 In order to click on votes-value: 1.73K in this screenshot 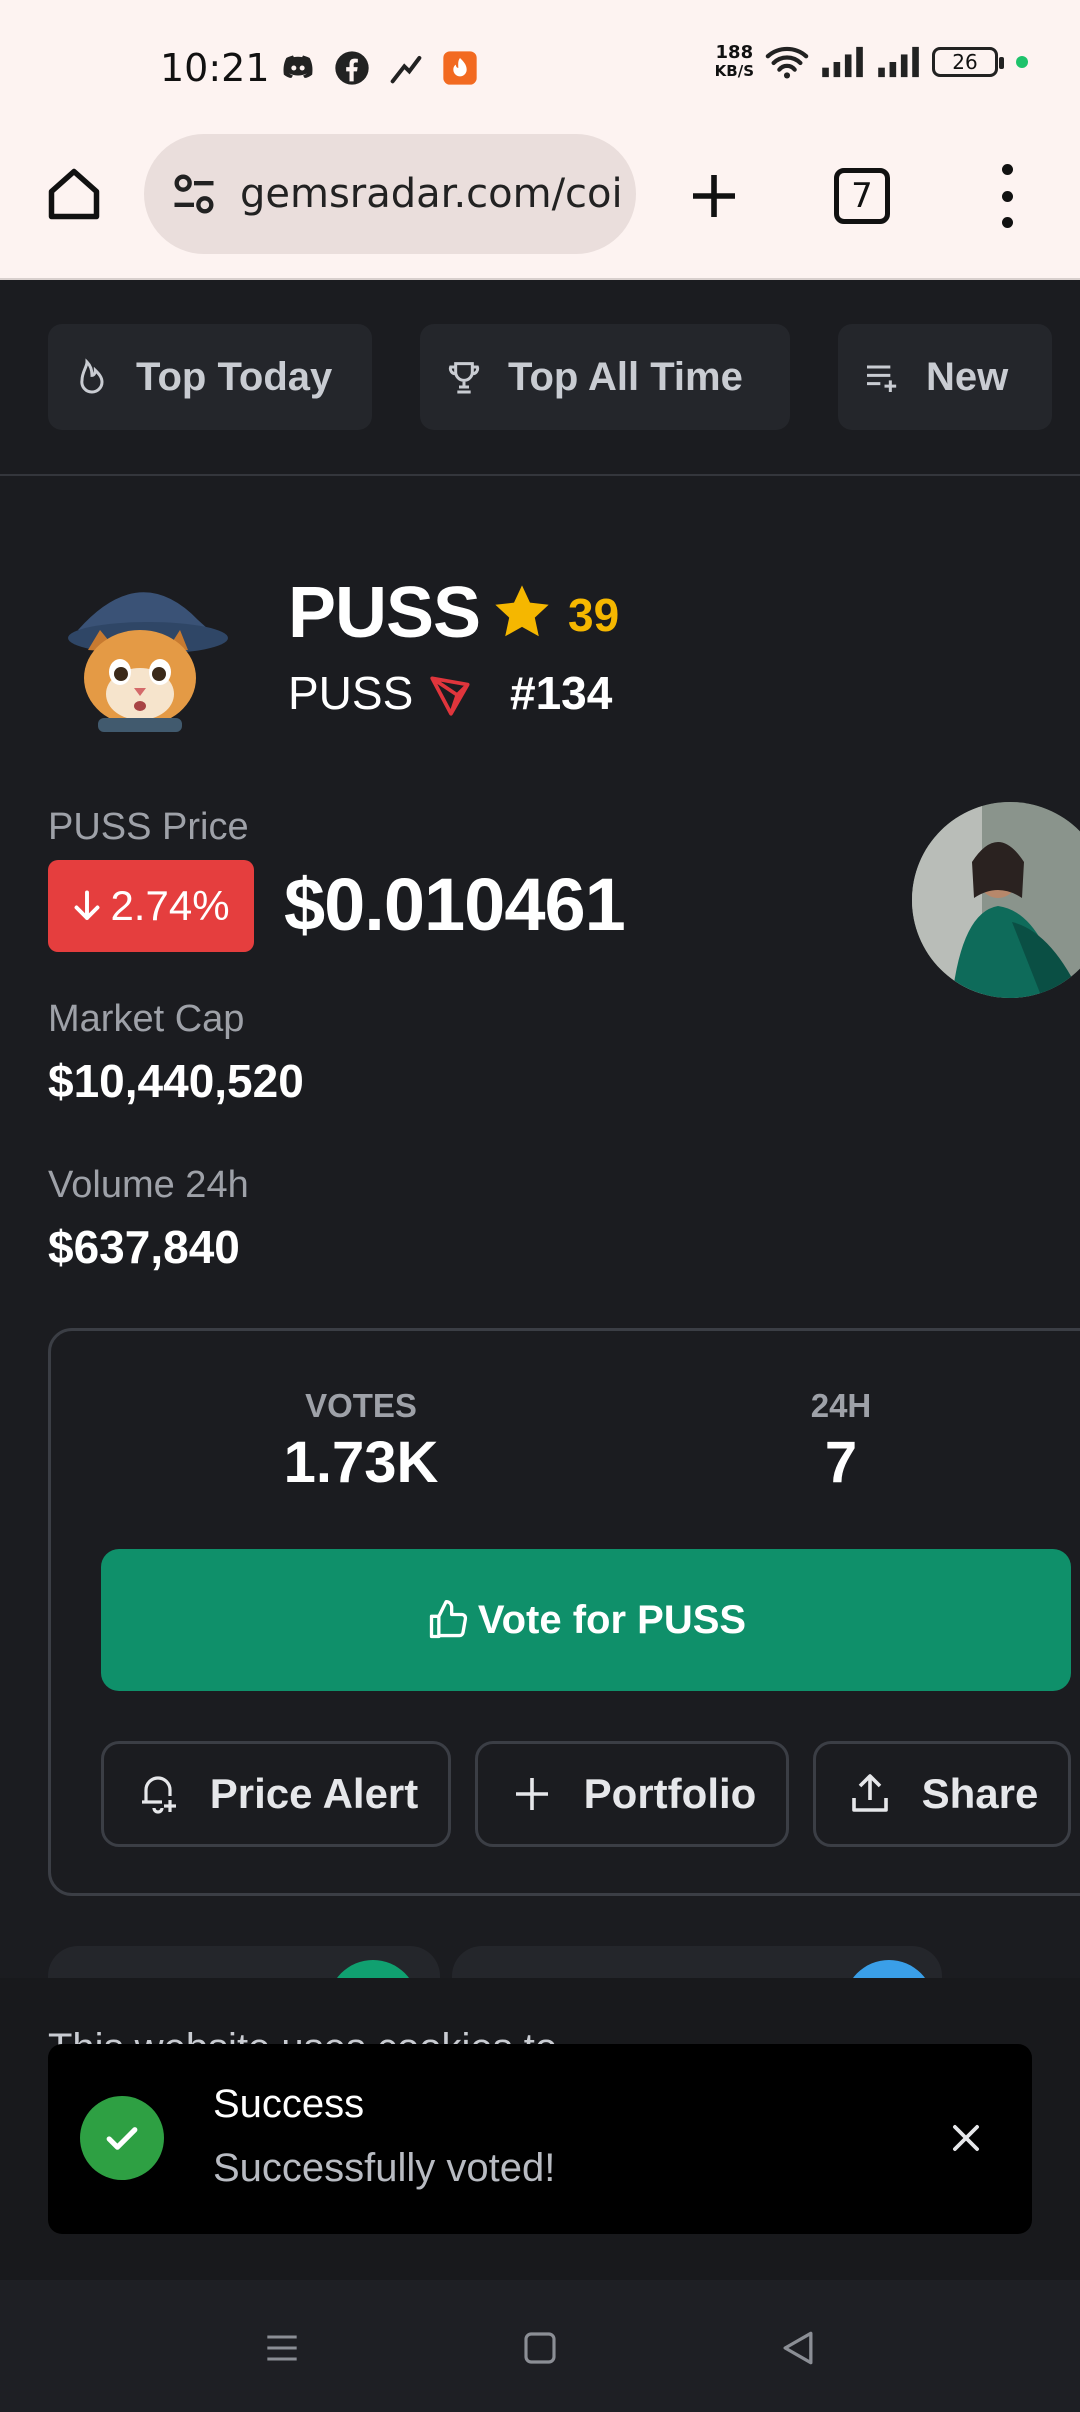, I will do `click(361, 1462)`.